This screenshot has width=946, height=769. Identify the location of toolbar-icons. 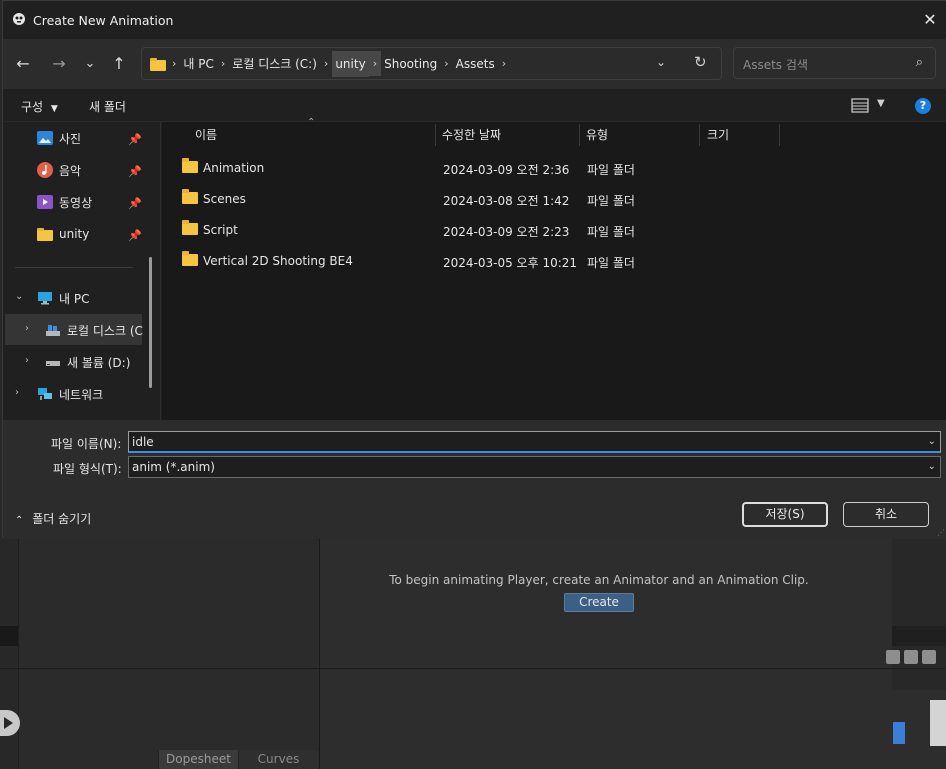
(916, 659).